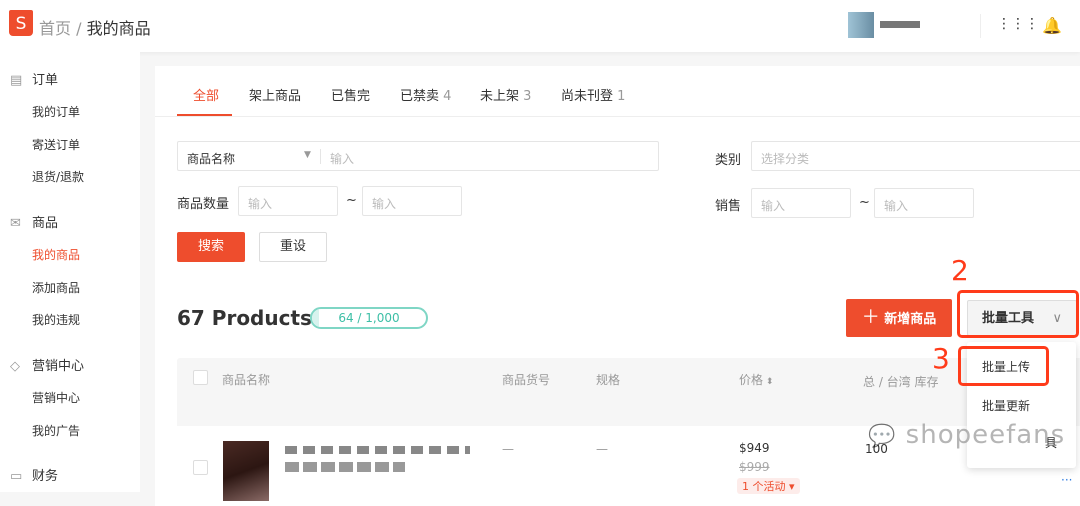 The height and width of the screenshot is (506, 1080). What do you see at coordinates (56, 144) in the screenshot?
I see `sidebar-item: 寄送订单` at bounding box center [56, 144].